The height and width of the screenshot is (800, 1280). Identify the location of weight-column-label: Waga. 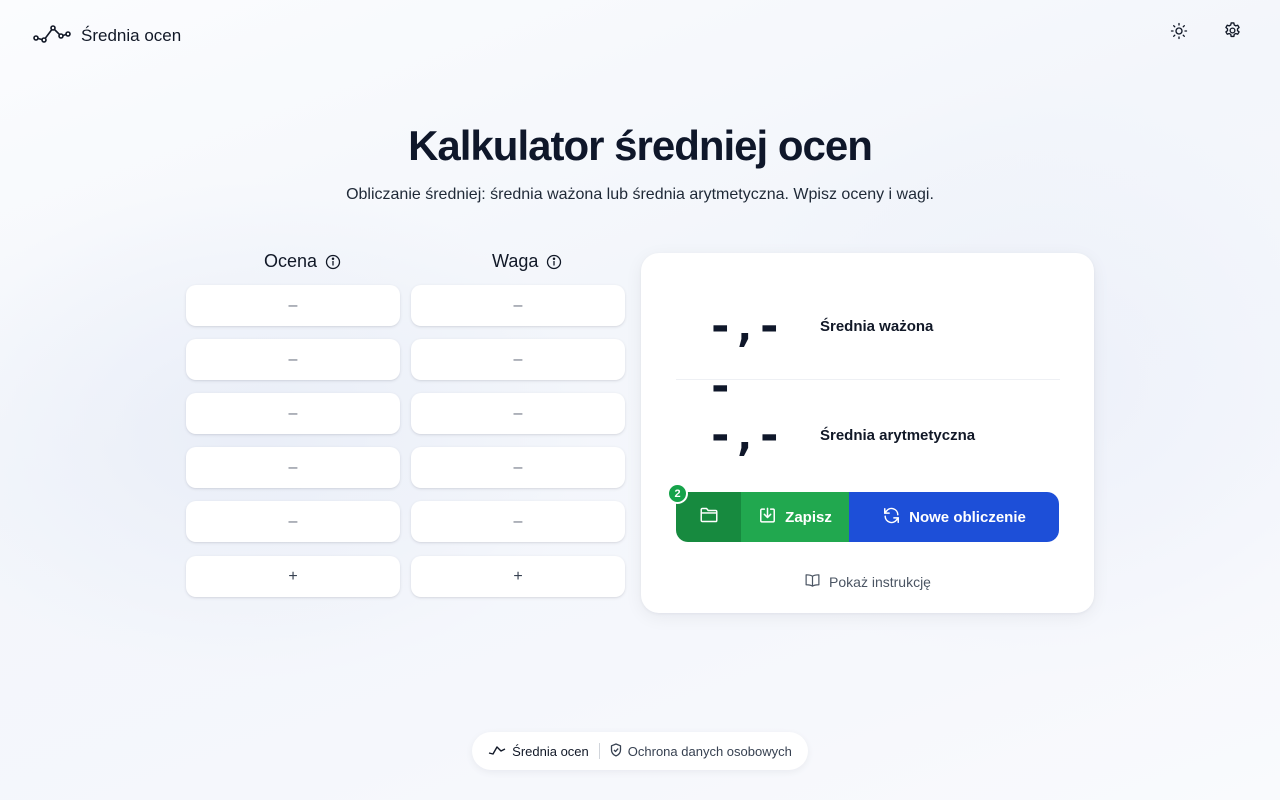
(515, 261).